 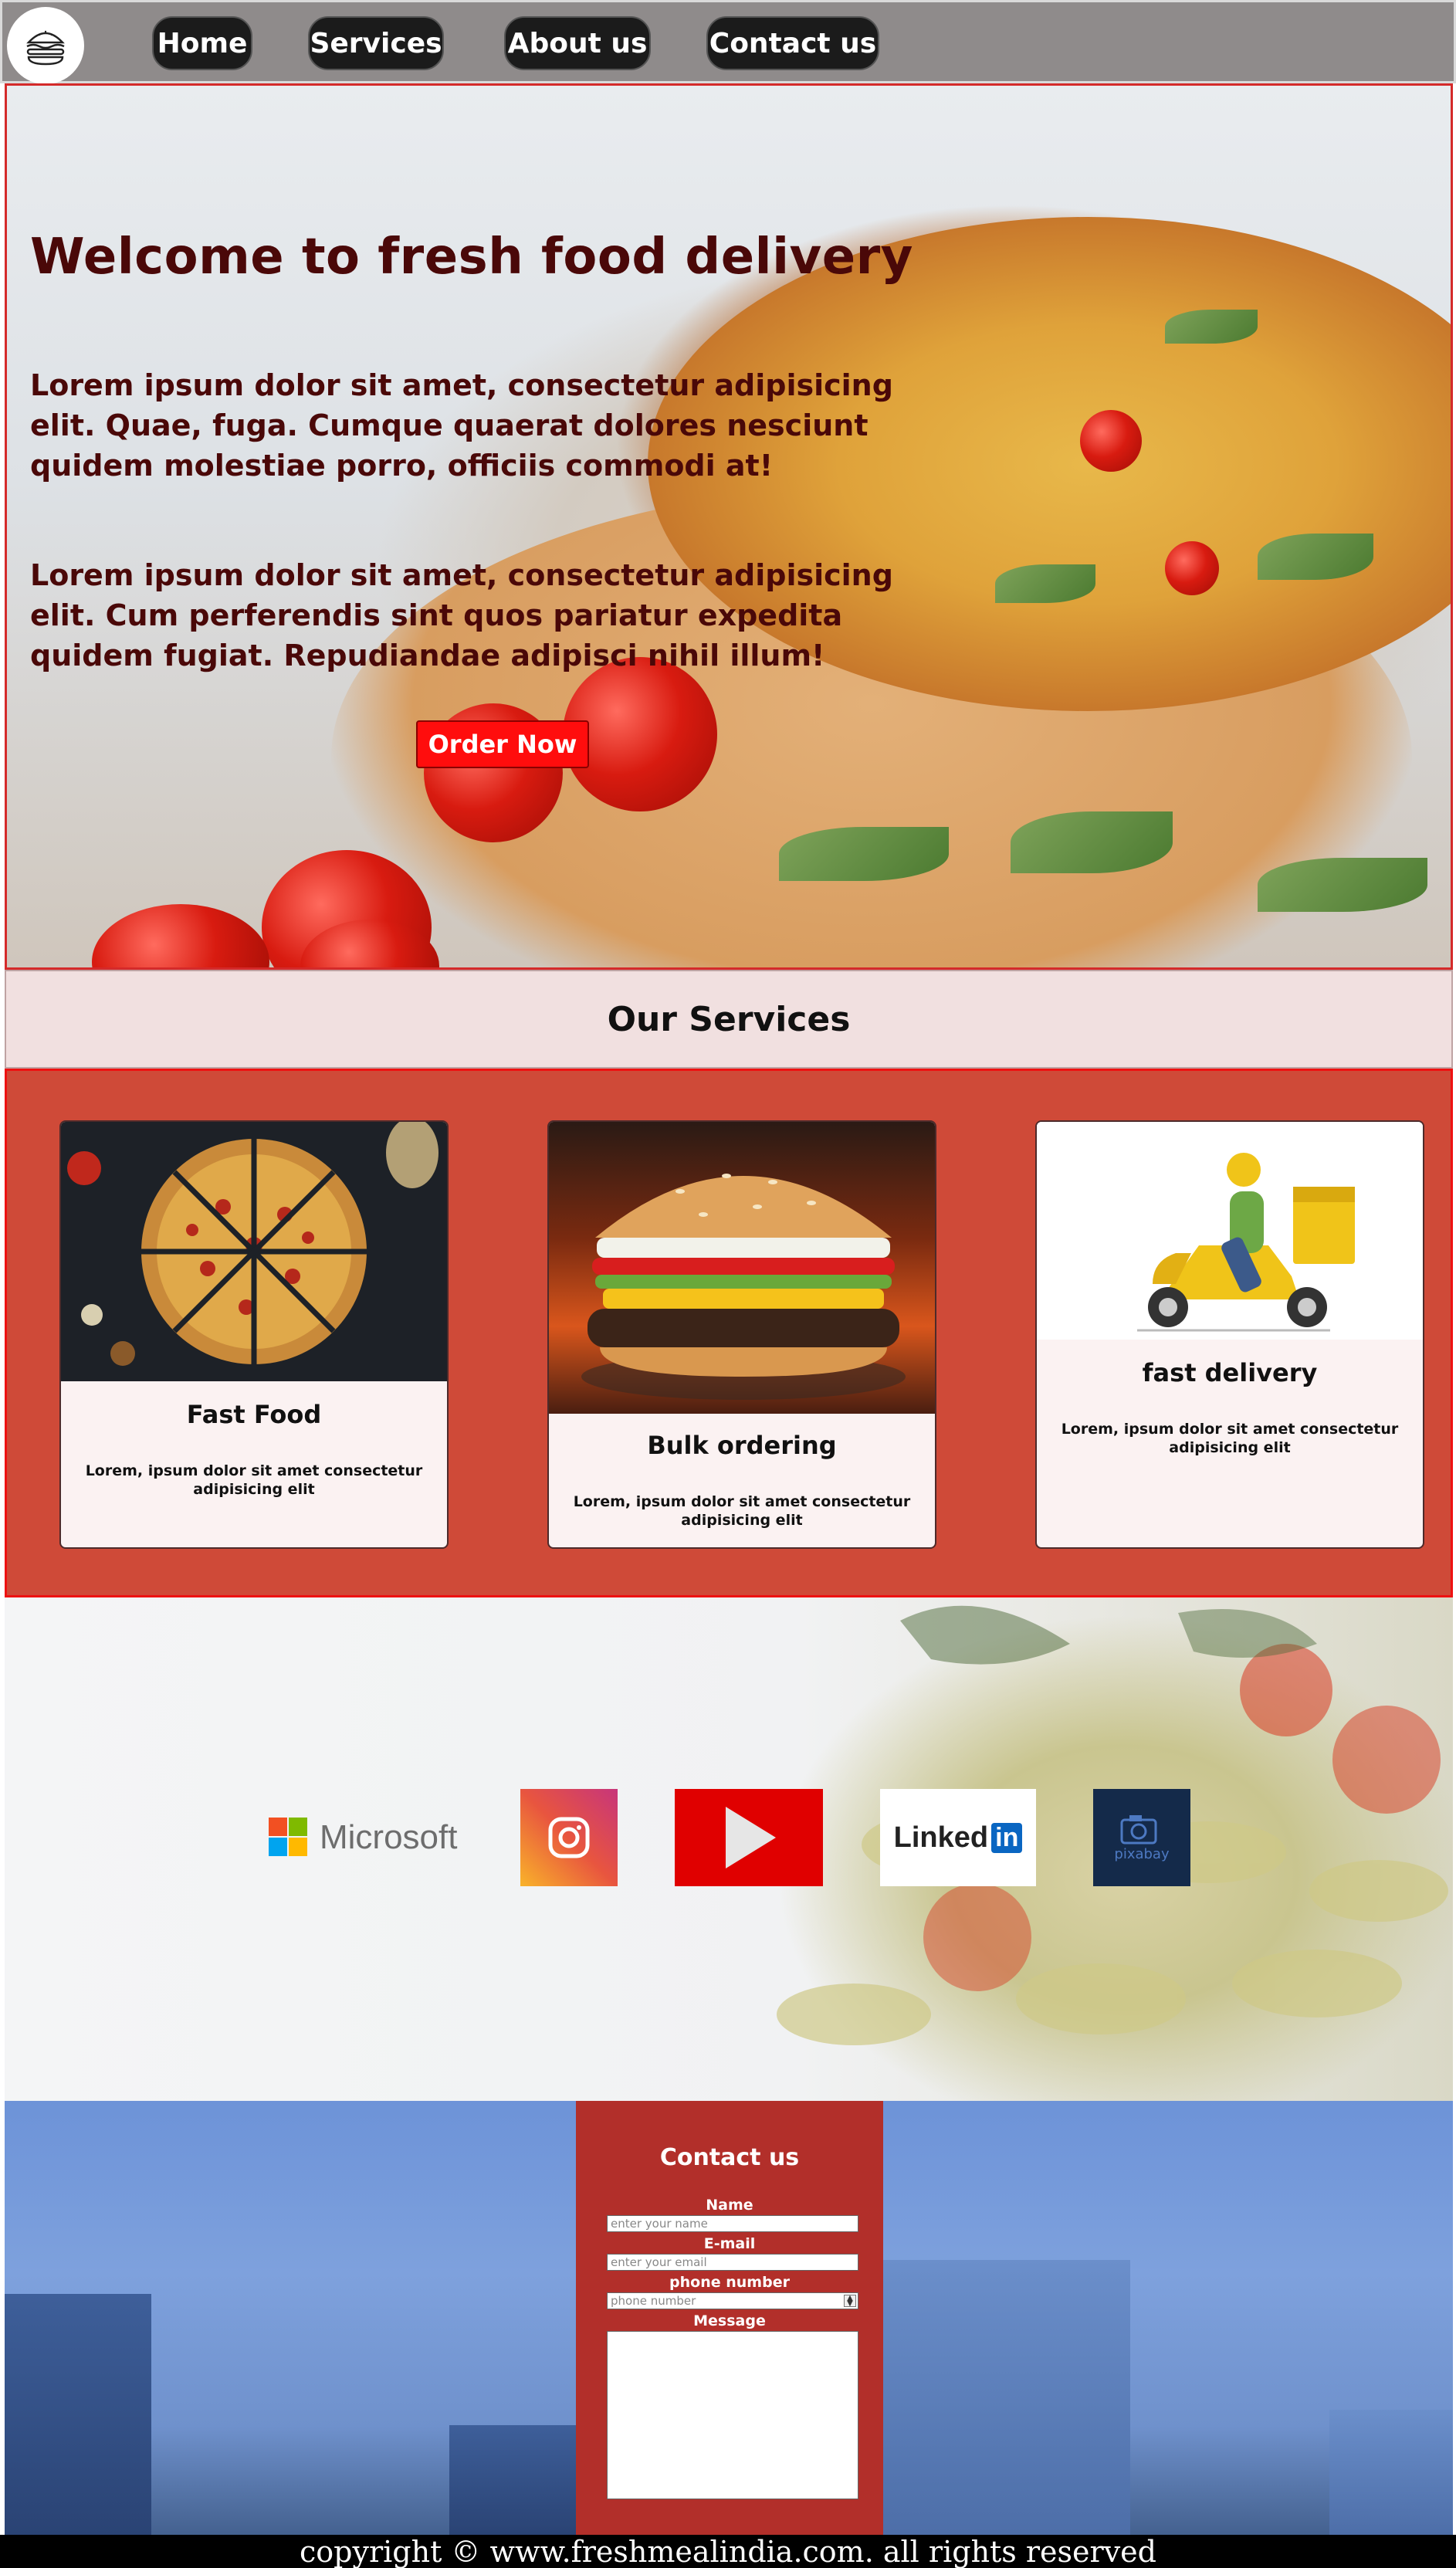 I want to click on top-navbar: Home Services About us Contact us, so click(x=728, y=42).